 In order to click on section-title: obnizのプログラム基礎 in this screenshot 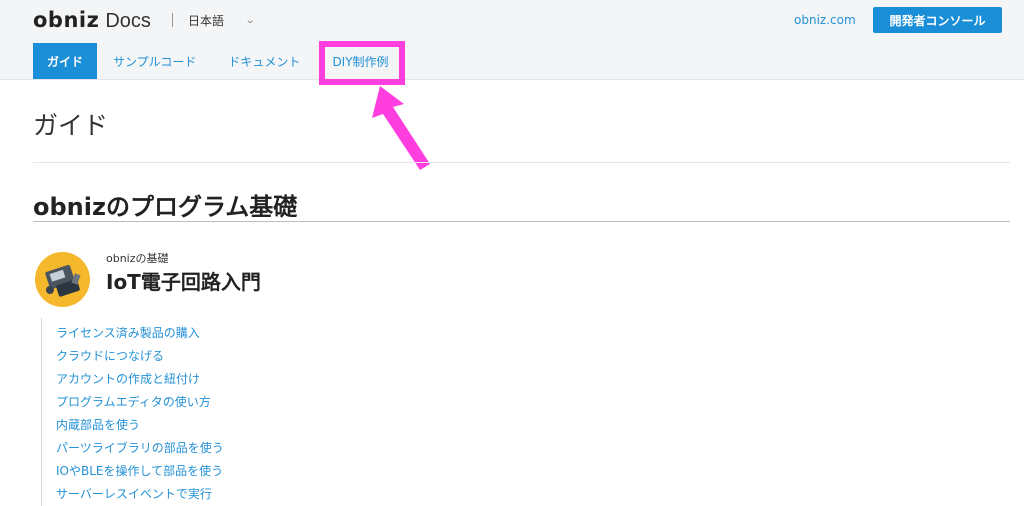, I will do `click(165, 207)`.